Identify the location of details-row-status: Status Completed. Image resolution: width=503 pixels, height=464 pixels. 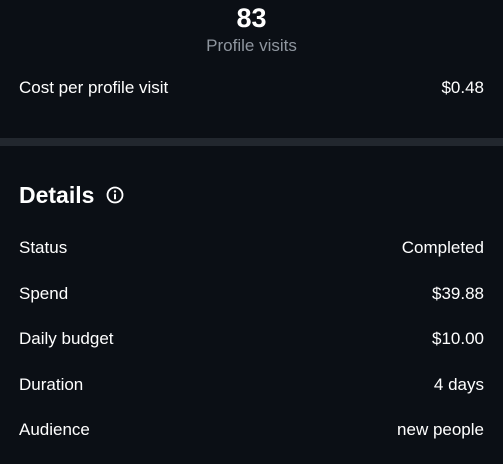
(251, 248).